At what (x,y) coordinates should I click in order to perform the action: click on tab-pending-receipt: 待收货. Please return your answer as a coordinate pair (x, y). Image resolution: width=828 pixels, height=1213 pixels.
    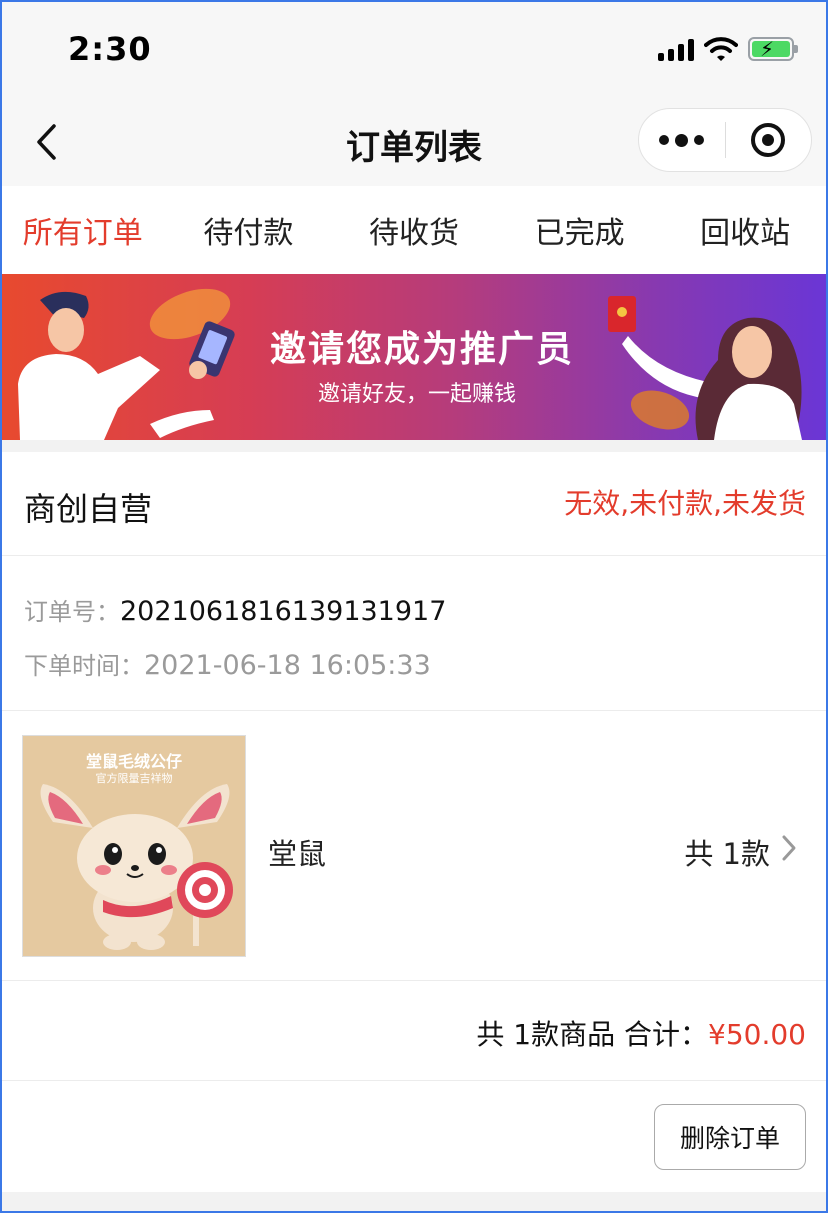
    Looking at the image, I should click on (414, 230).